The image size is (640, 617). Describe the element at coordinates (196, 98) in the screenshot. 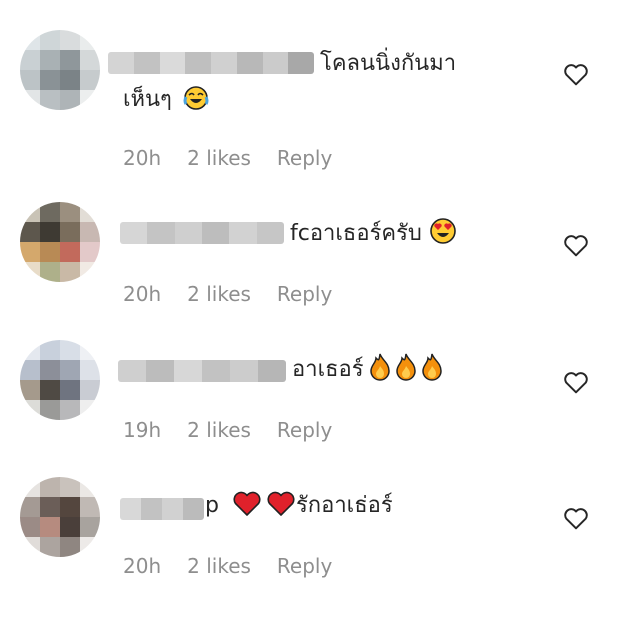

I see `tears-of-joy-emoji-icon` at that location.